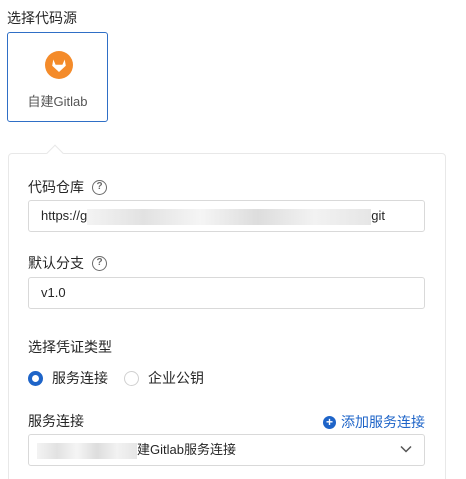 This screenshot has height=479, width=466. Describe the element at coordinates (131, 378) in the screenshot. I see `radio-unchecked-icon` at that location.